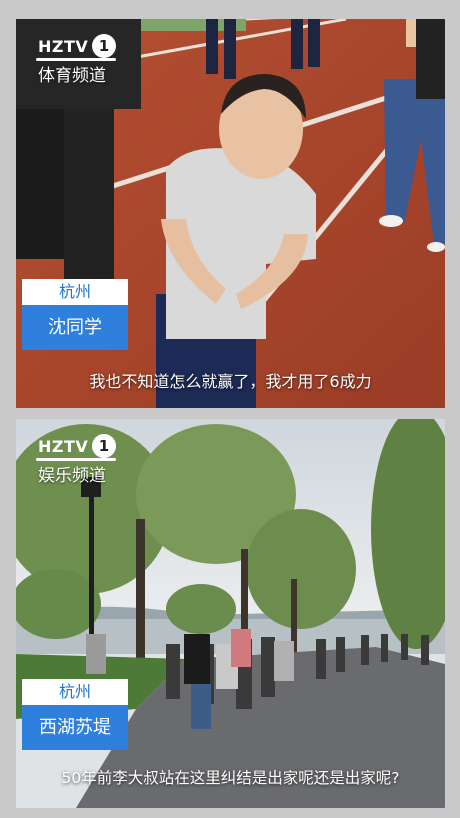 Image resolution: width=460 pixels, height=818 pixels. What do you see at coordinates (75, 327) in the screenshot?
I see `location-name: 沈同学` at bounding box center [75, 327].